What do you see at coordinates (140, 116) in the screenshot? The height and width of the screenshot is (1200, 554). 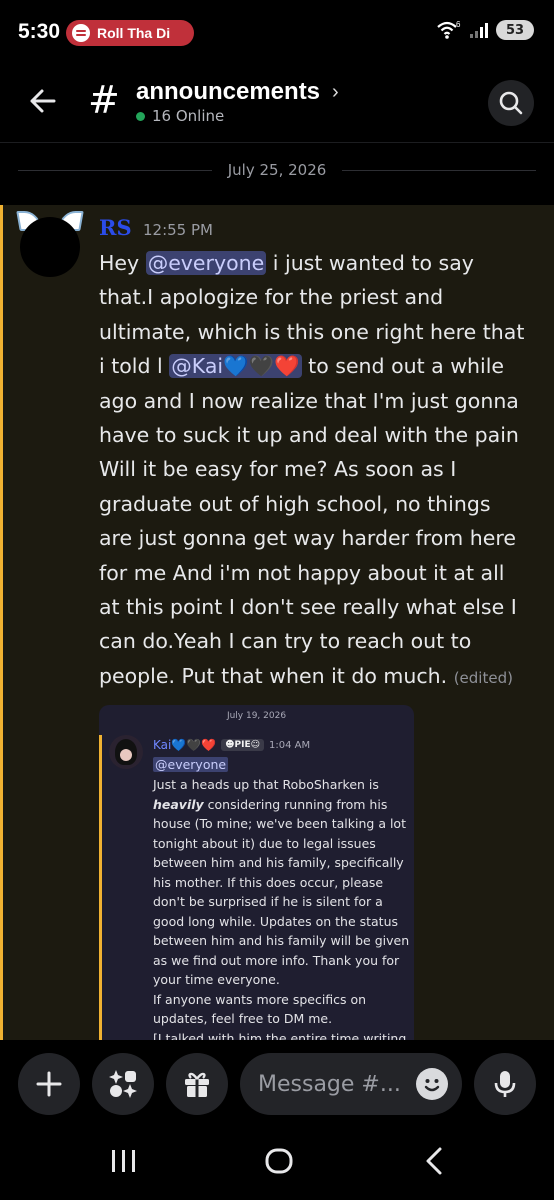 I see `online-status-dot` at bounding box center [140, 116].